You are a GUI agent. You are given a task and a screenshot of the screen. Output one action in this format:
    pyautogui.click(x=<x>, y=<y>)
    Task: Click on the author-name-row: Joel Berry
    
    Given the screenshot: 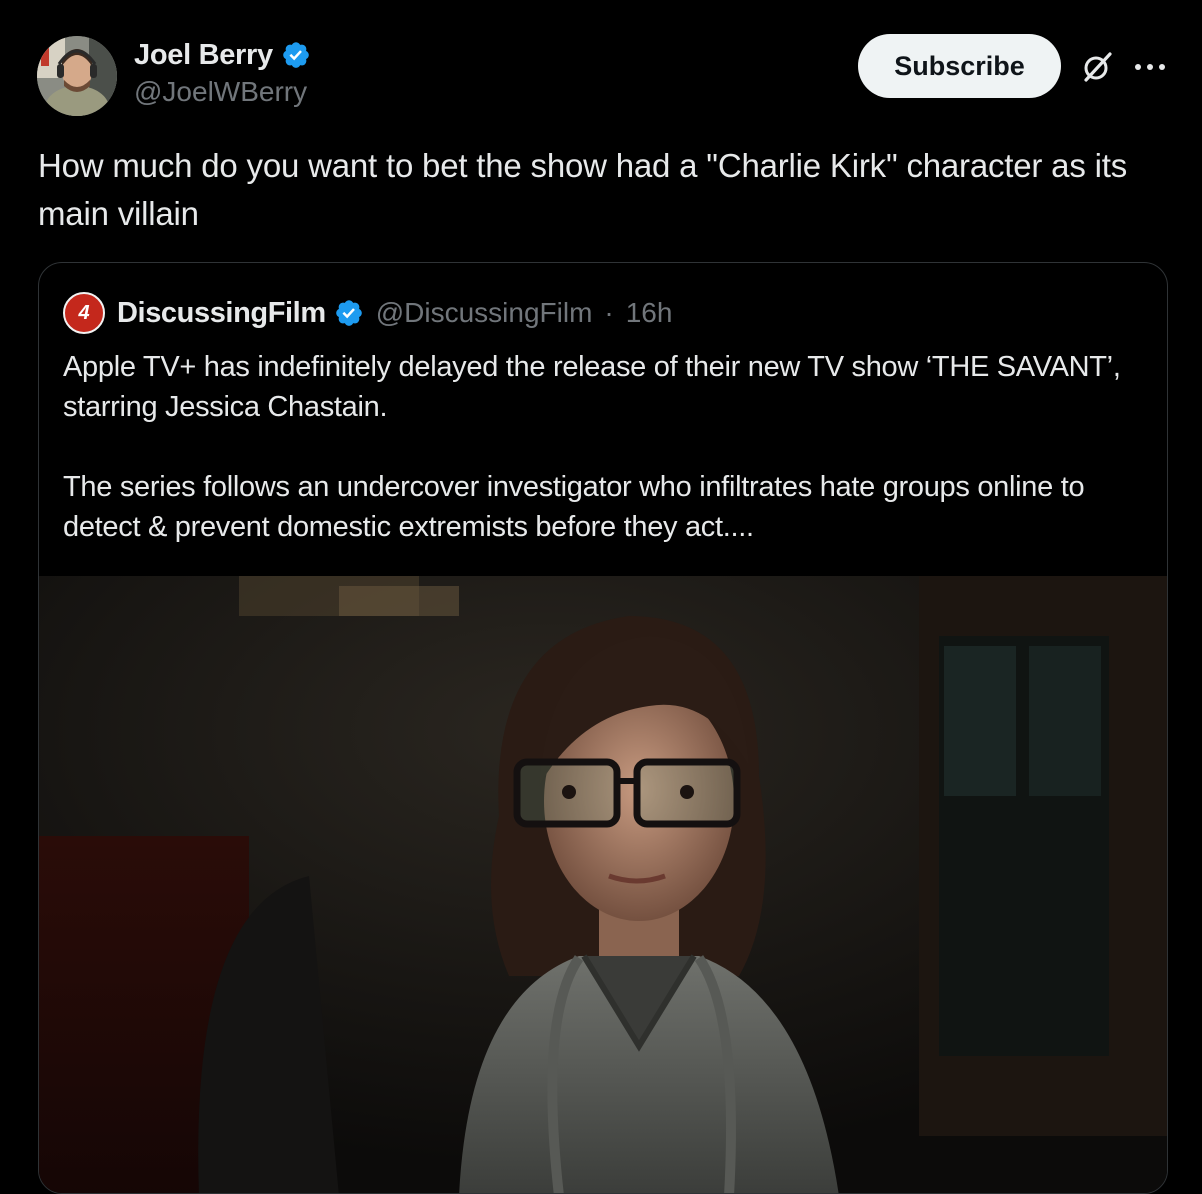 What is the action you would take?
    pyautogui.click(x=222, y=55)
    